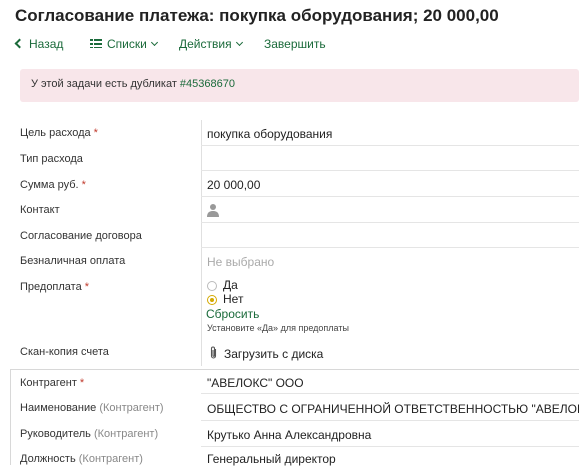 This screenshot has height=466, width=579. I want to click on back-button: Назад, so click(39, 44).